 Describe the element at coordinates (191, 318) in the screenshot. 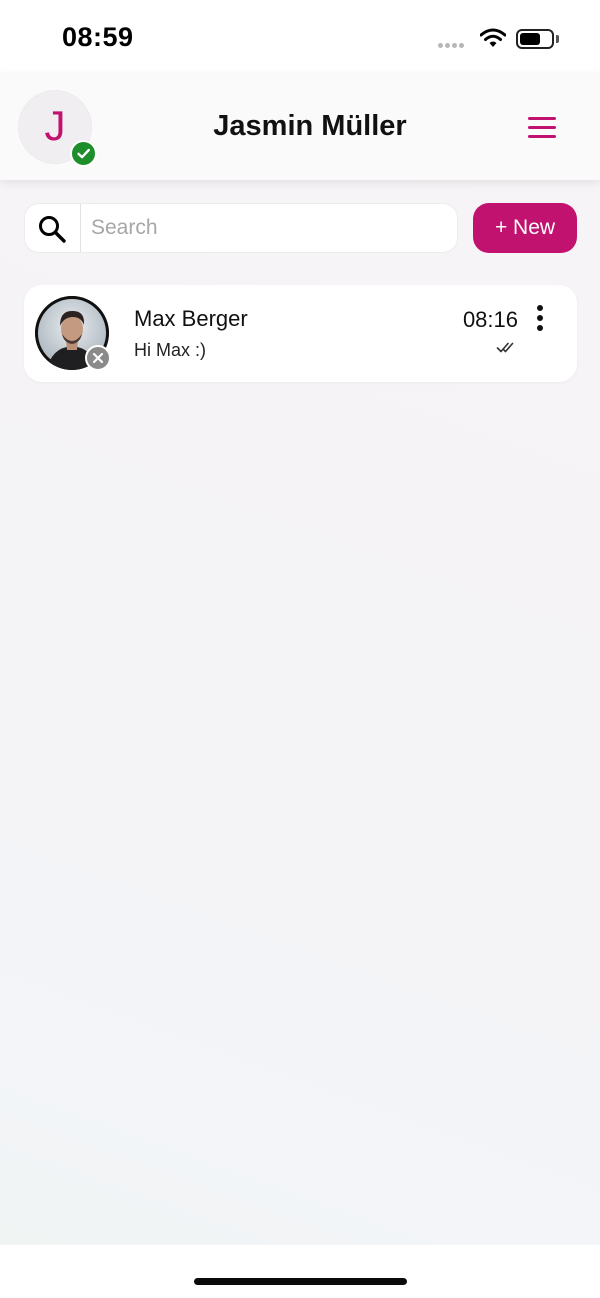

I see `chat-contact-name: Max Berger` at that location.